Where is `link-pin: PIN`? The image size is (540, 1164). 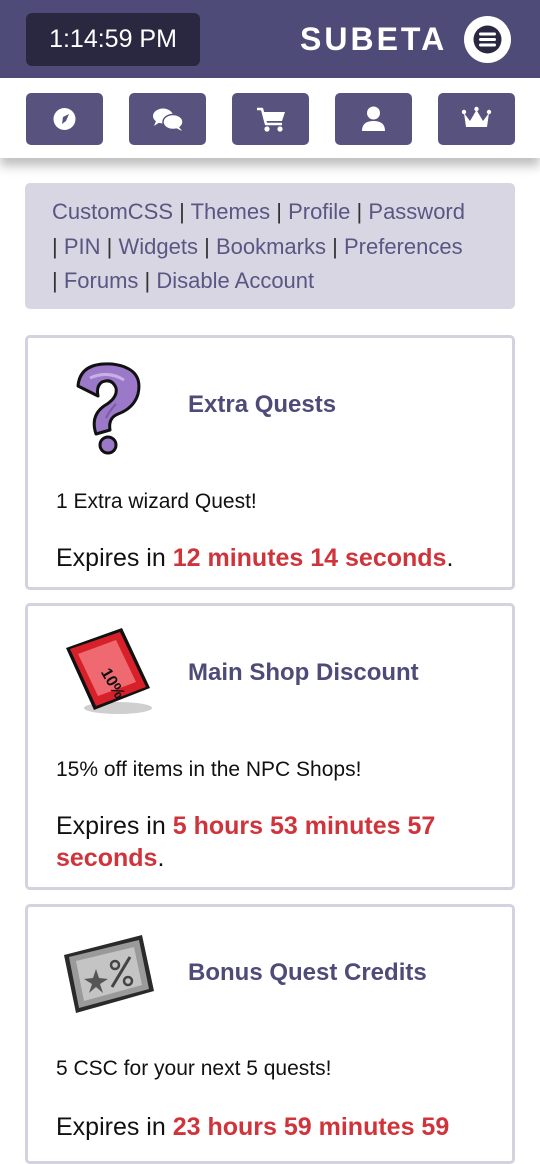 link-pin: PIN is located at coordinates (82, 246).